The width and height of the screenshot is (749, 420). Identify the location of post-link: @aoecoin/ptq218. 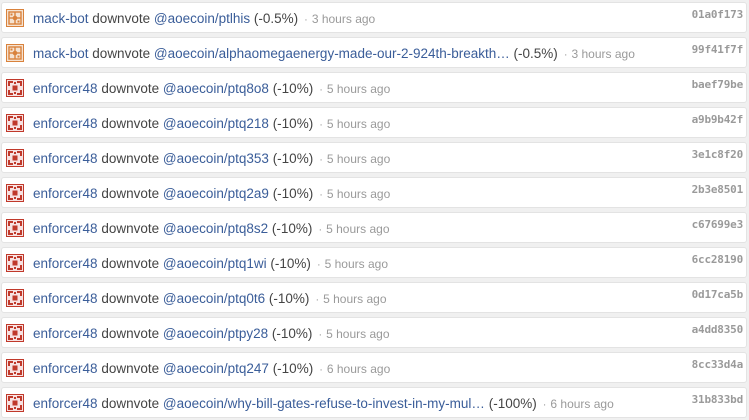
(216, 123).